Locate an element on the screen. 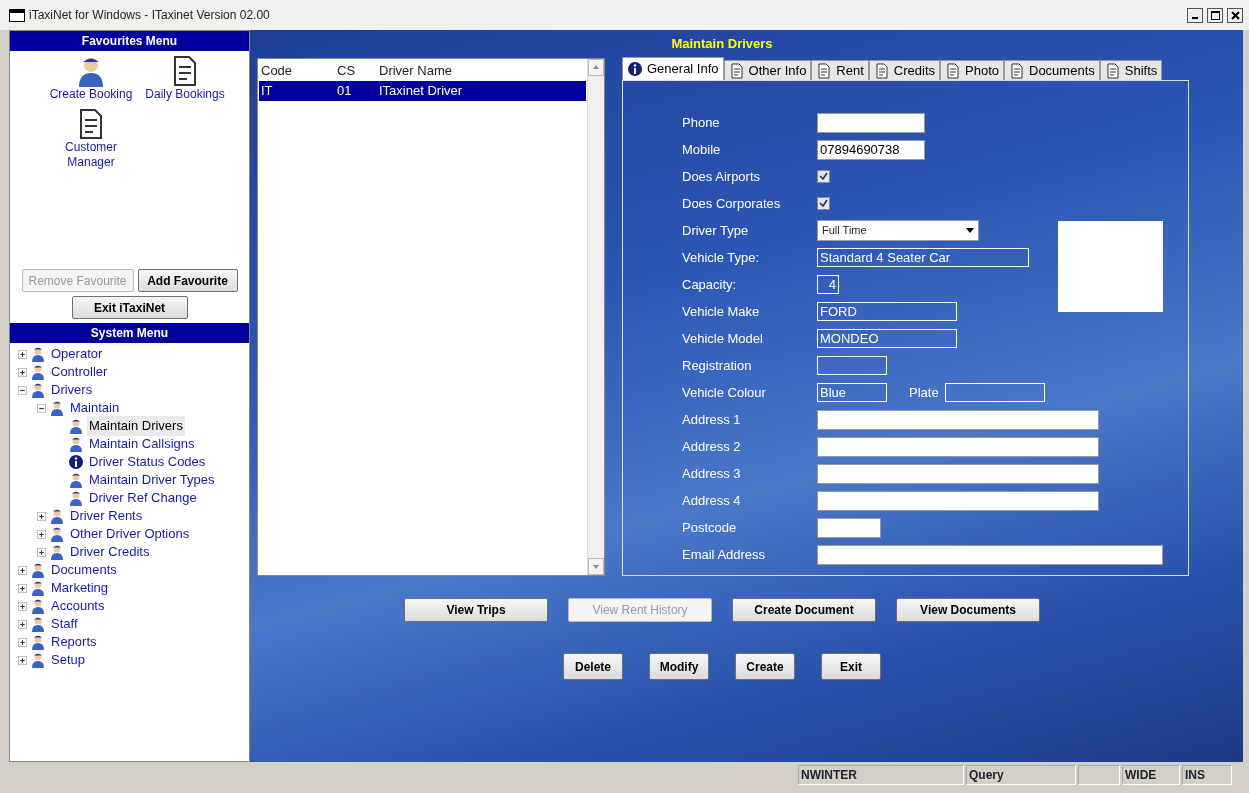 The image size is (1249, 793). tab: Rent is located at coordinates (840, 70).